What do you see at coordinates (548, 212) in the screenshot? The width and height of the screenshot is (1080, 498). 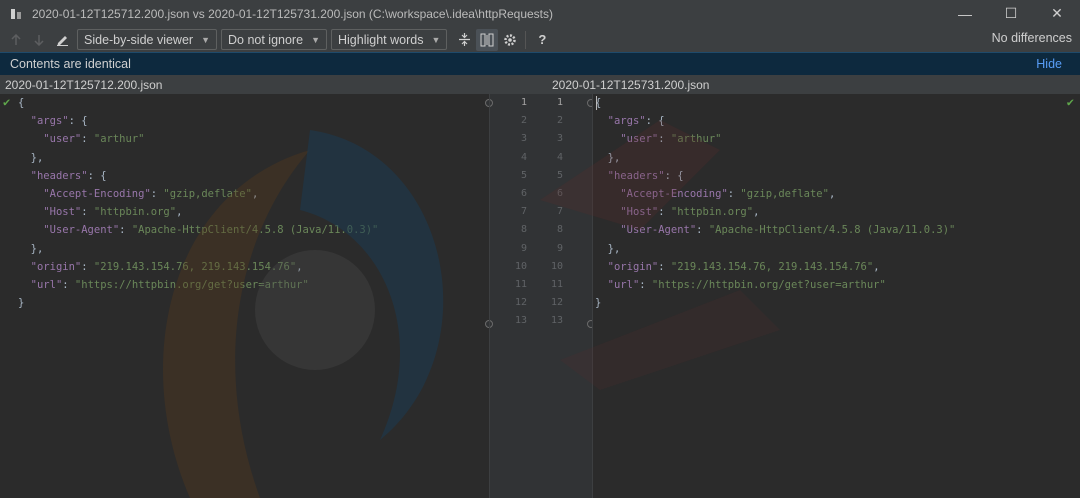 I see `right-line-numbers: 1 2 3 4 5 6 7 8 9 10 11 12 13` at bounding box center [548, 212].